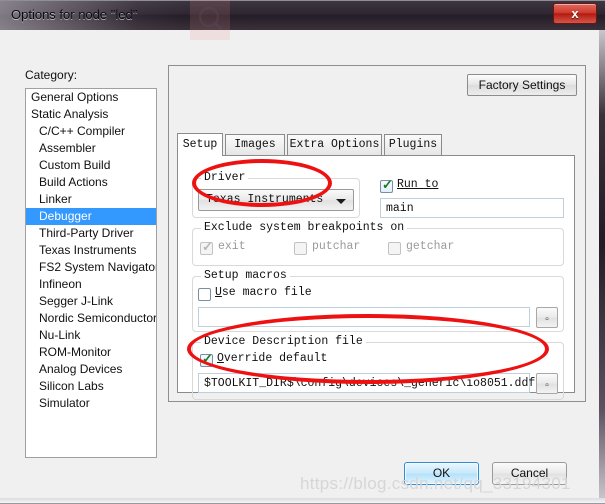 The height and width of the screenshot is (504, 605). I want to click on category-item-third-party-driver: Third-Party Driver, so click(91, 233).